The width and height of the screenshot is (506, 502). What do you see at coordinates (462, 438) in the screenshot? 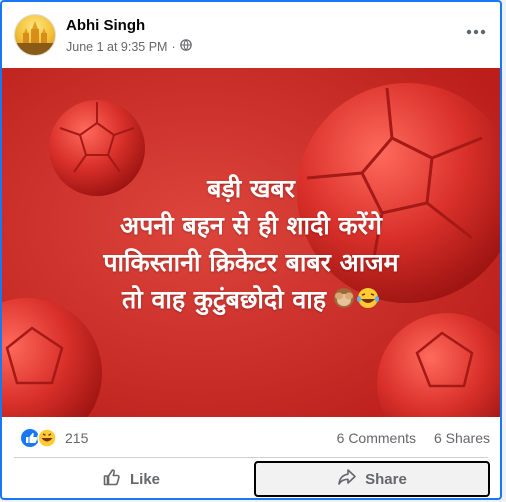
I see `shares-count: 6 Shares` at bounding box center [462, 438].